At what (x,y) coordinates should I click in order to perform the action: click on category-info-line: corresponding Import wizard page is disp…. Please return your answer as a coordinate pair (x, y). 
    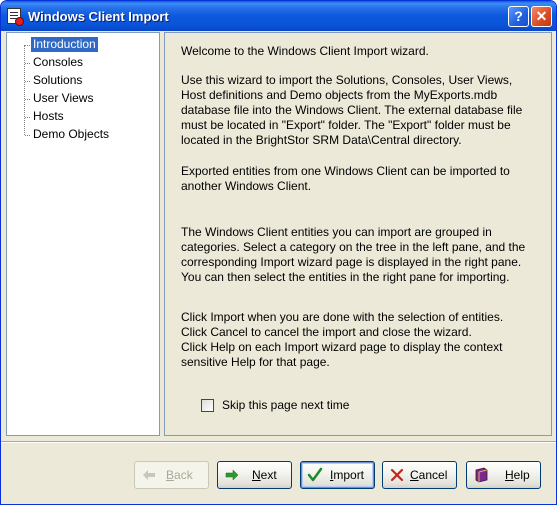
    Looking at the image, I should click on (351, 262).